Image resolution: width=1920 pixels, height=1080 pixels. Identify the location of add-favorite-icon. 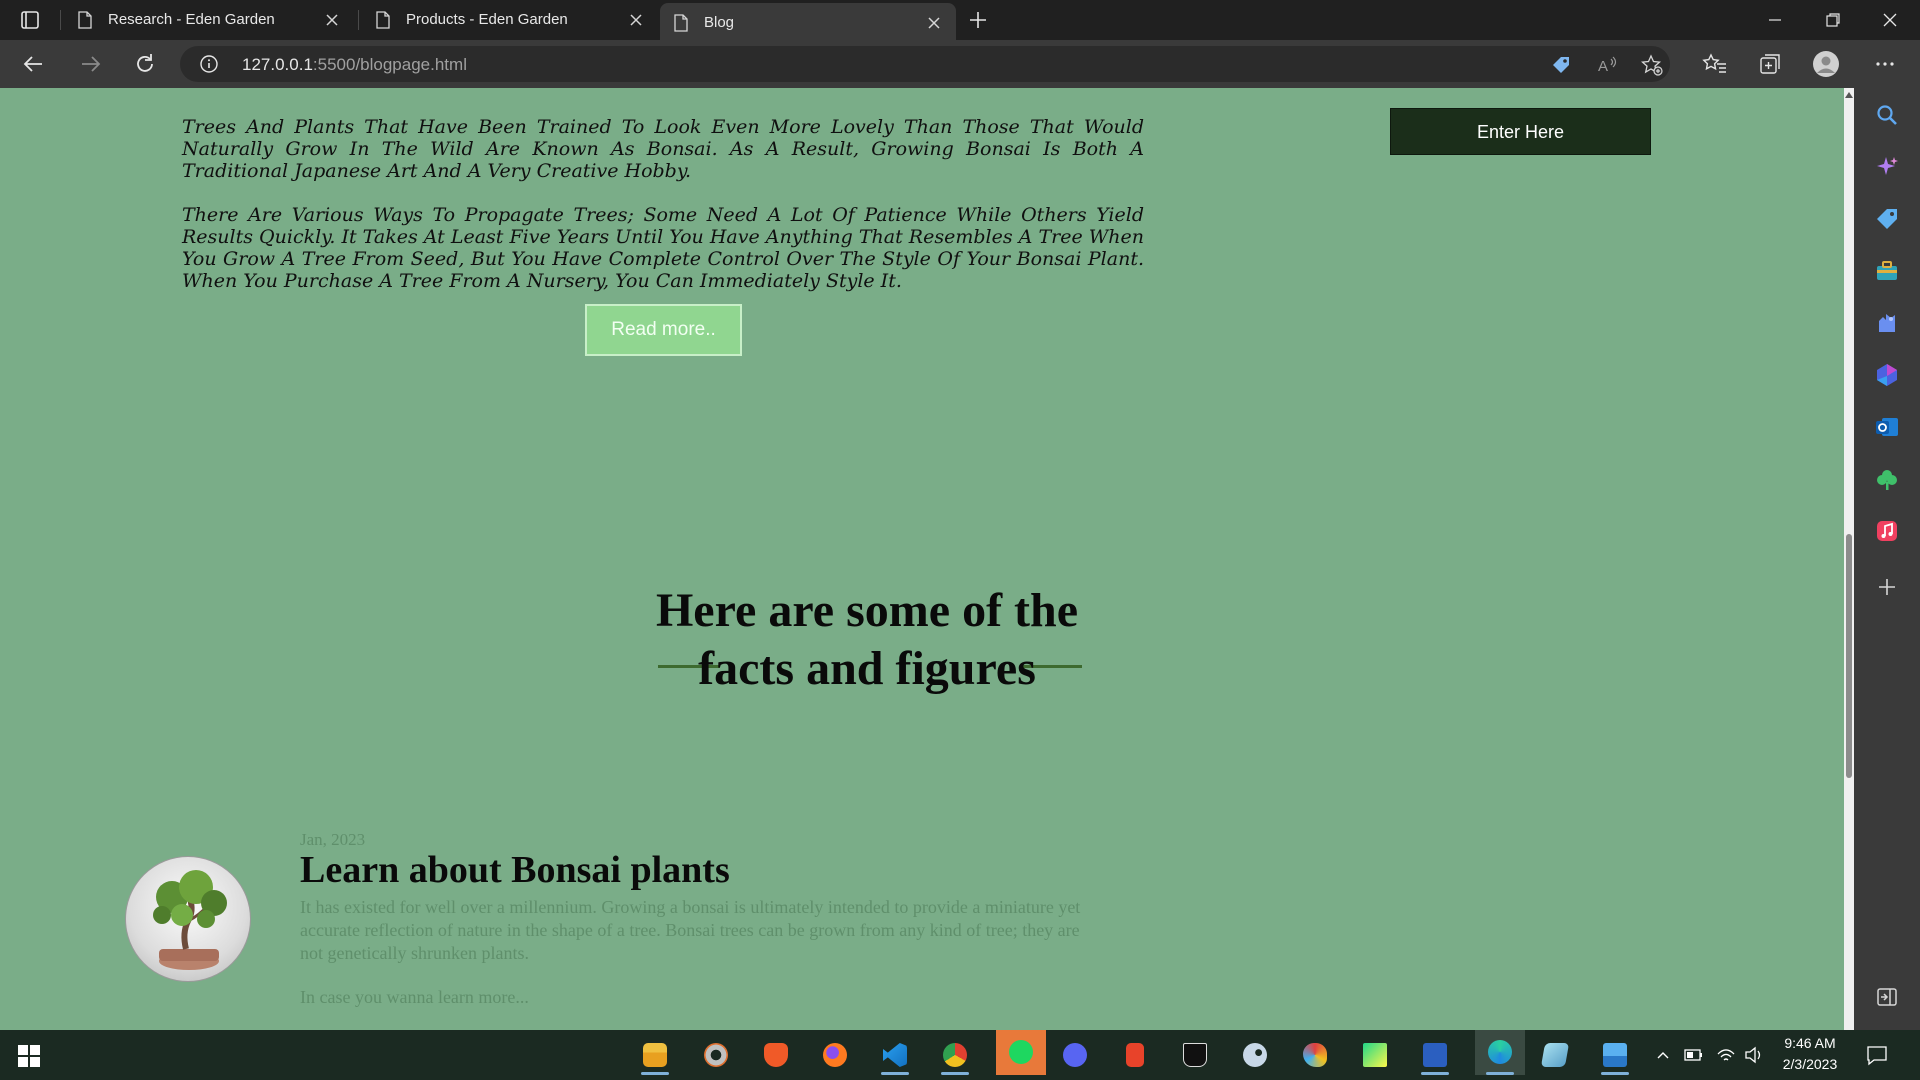
(1652, 65).